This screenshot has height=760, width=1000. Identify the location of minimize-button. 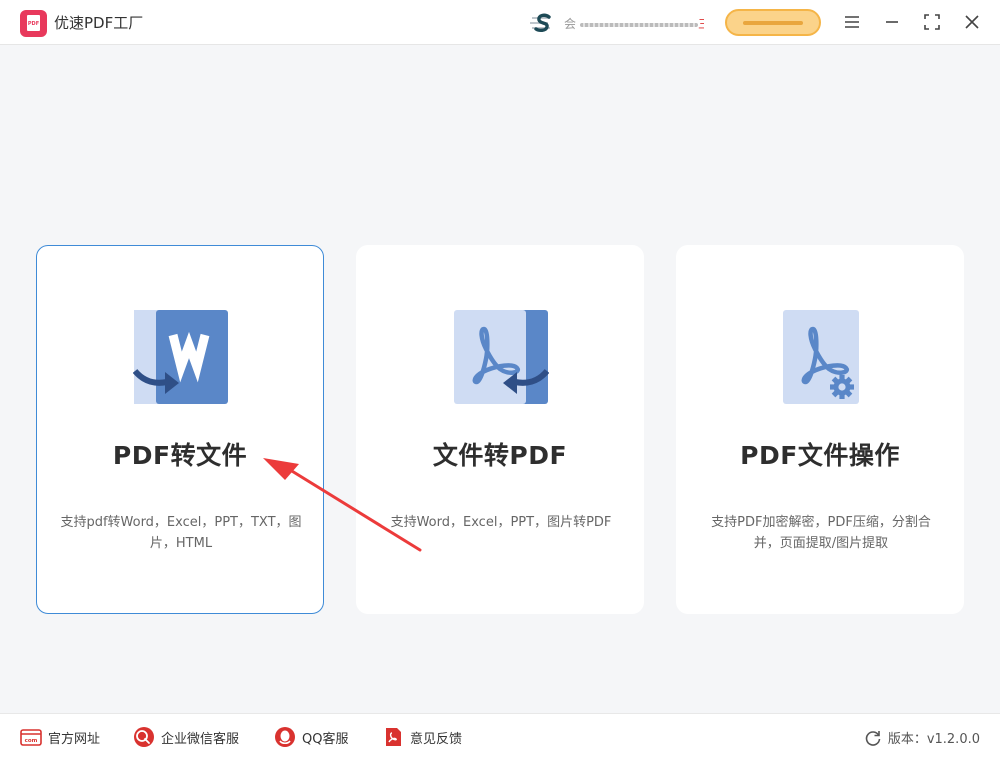
(892, 22).